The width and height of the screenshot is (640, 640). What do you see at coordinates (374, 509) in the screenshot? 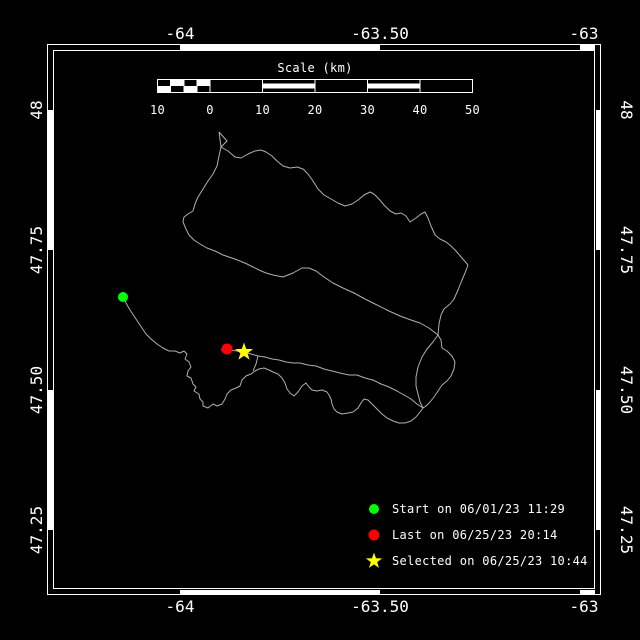
I see `start-marker-icon` at bounding box center [374, 509].